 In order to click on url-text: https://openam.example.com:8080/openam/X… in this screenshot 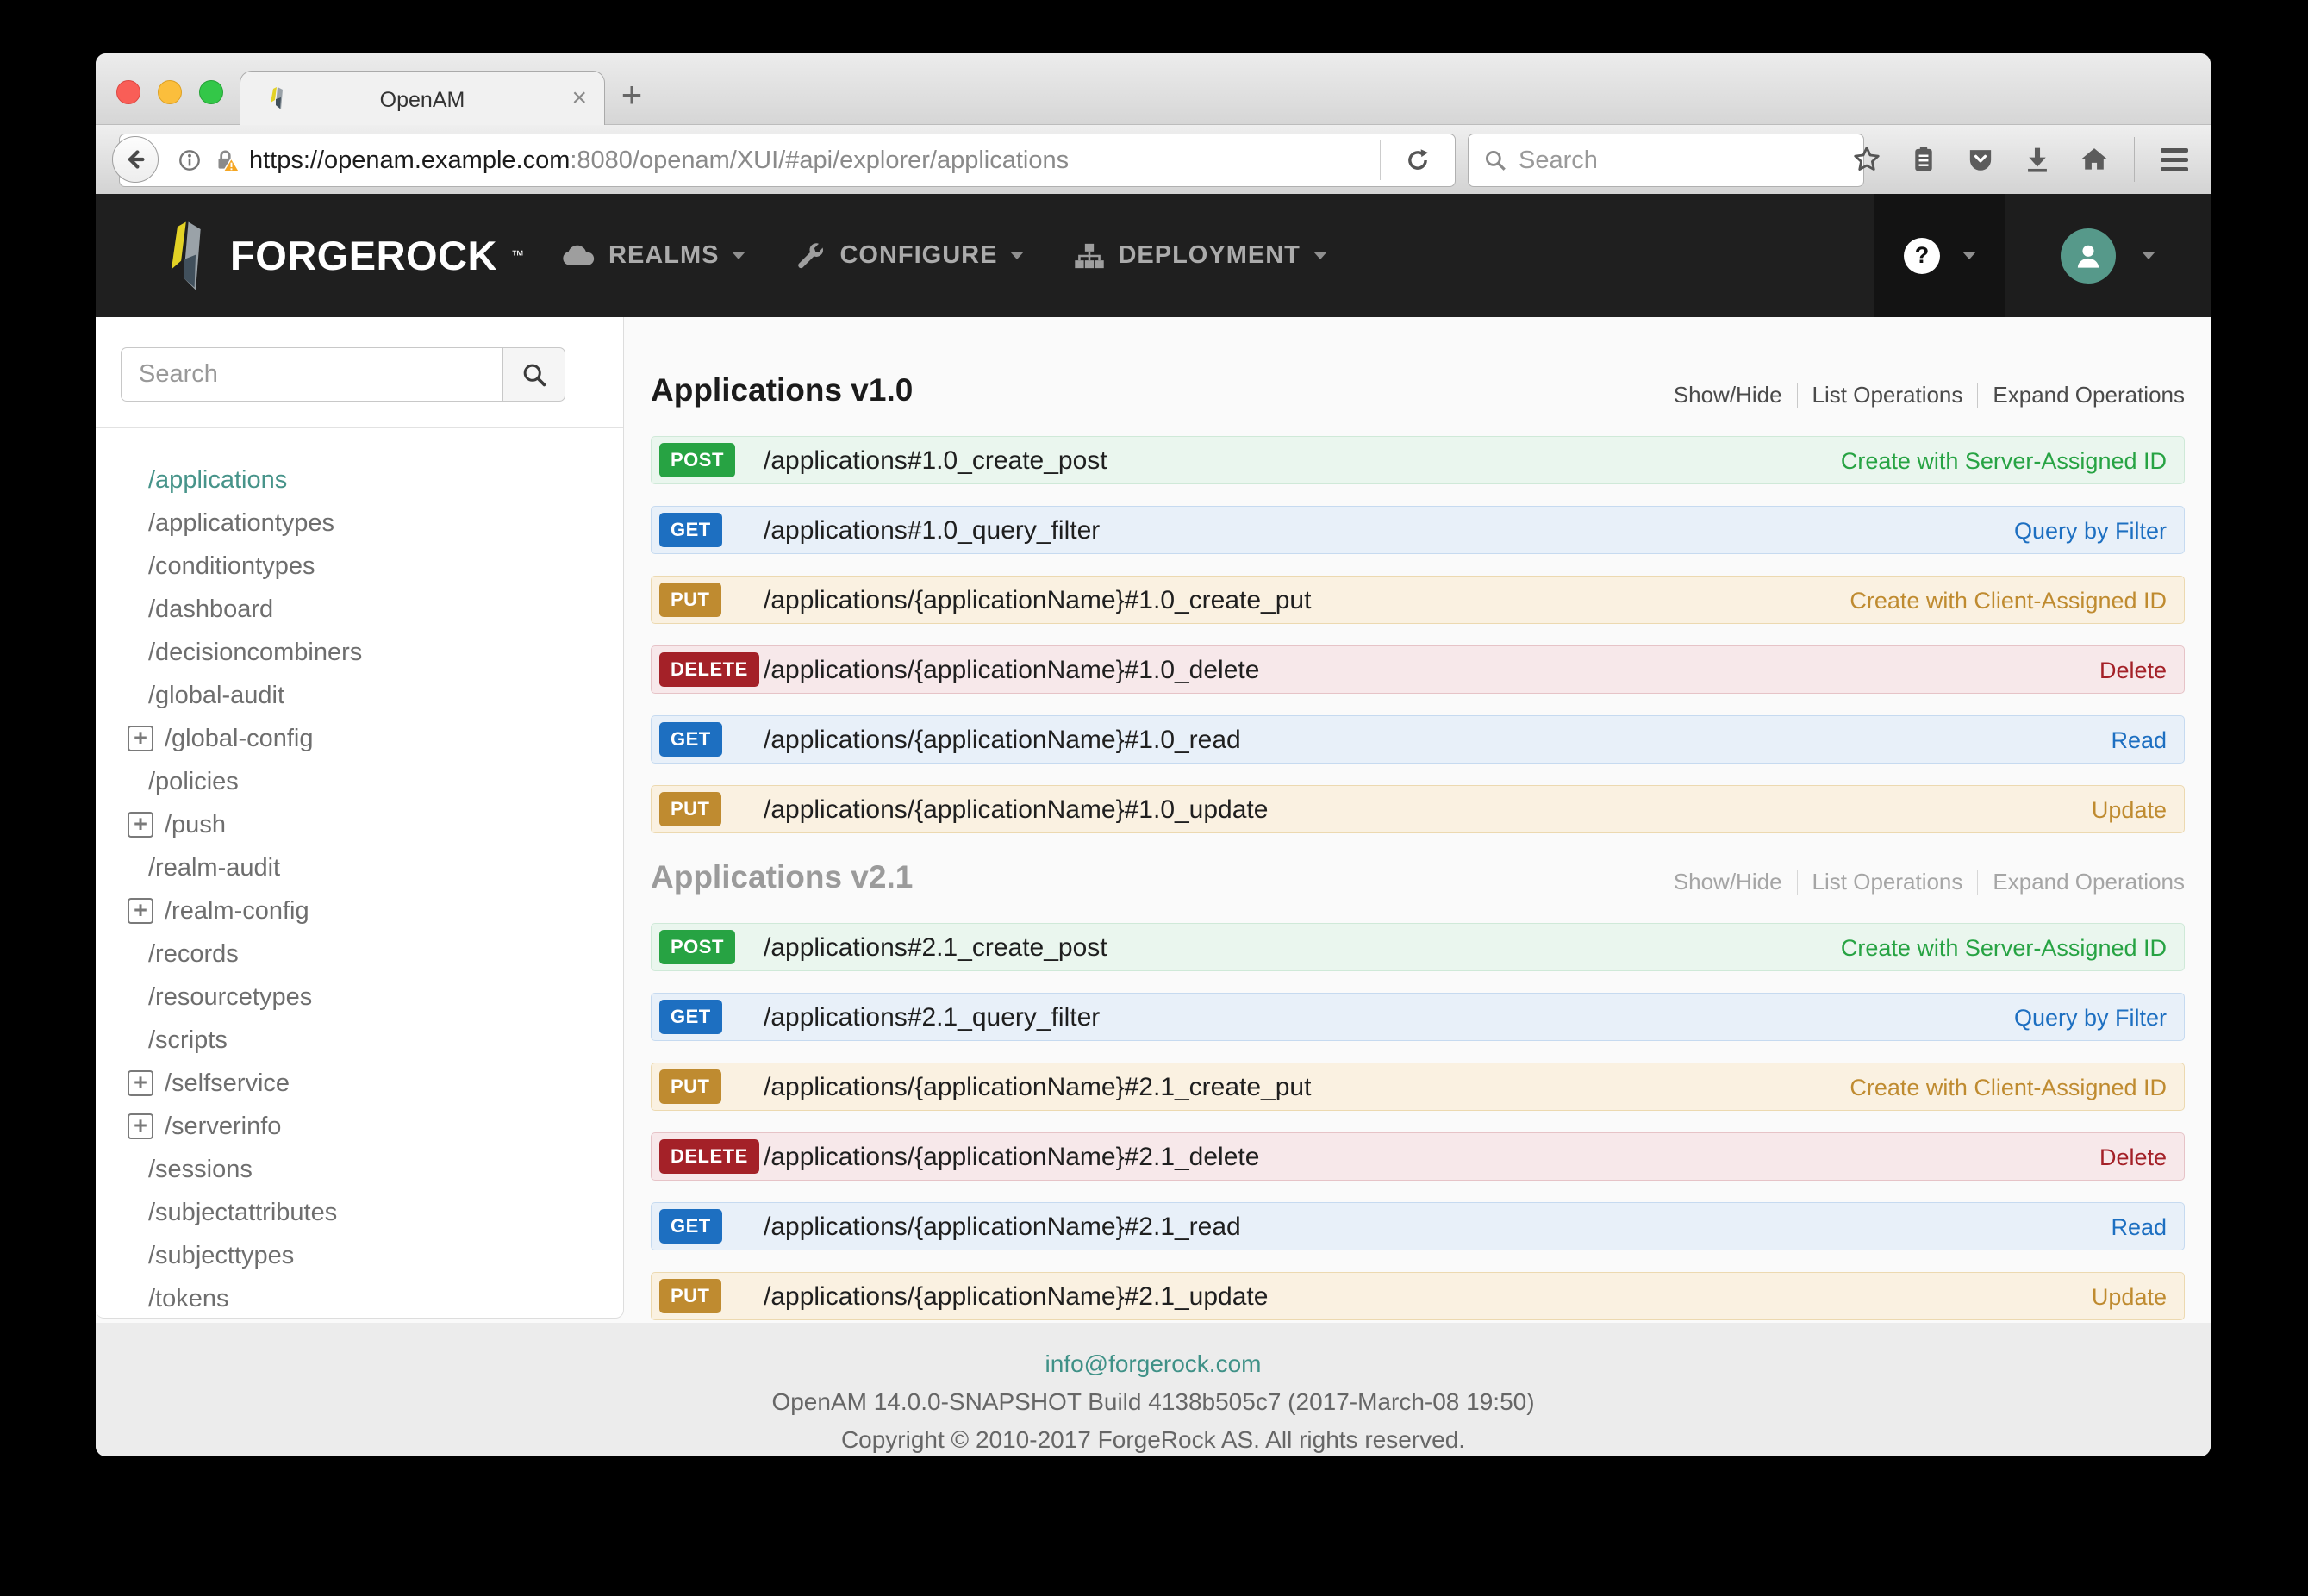, I will do `click(814, 161)`.